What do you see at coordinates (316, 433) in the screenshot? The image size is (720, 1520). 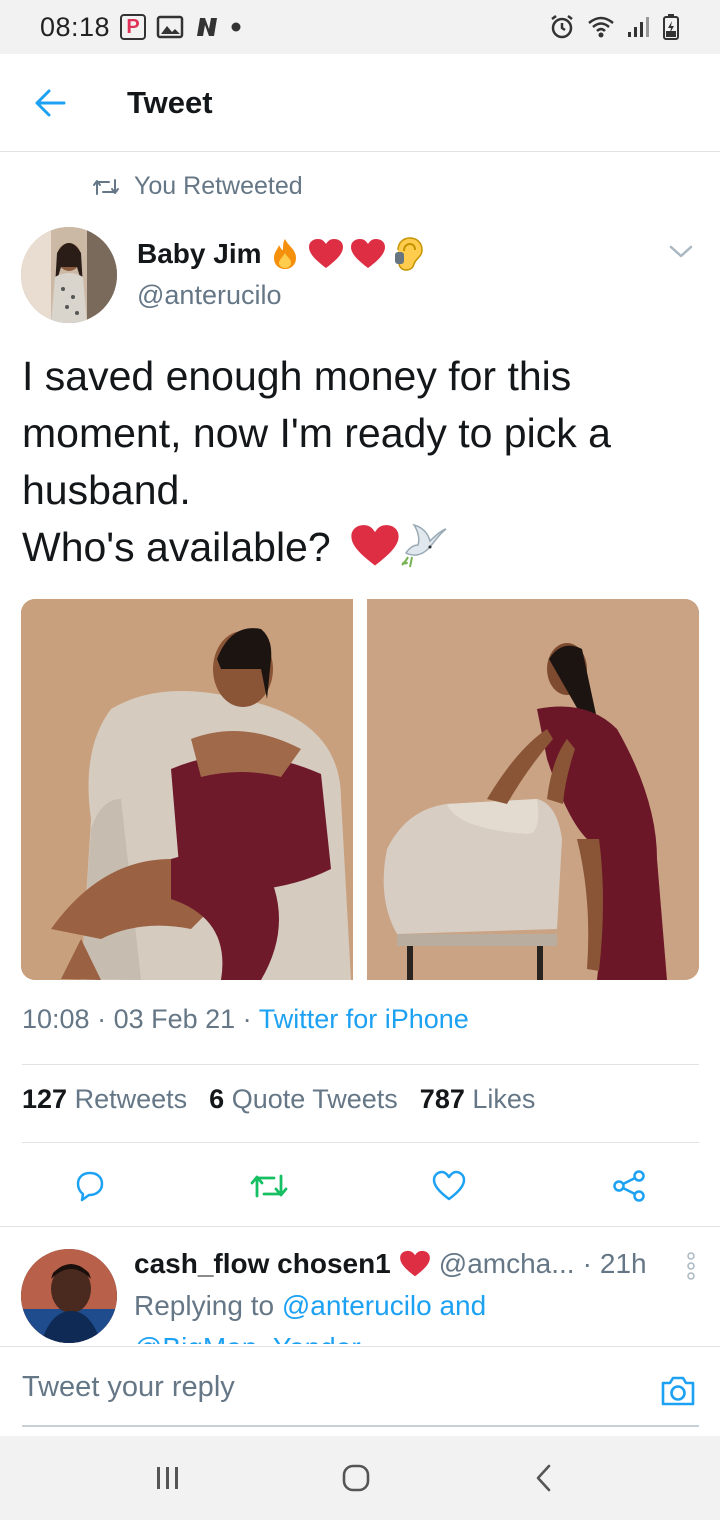 I see `tweet-text-line: moment, now I'm ready to pick a` at bounding box center [316, 433].